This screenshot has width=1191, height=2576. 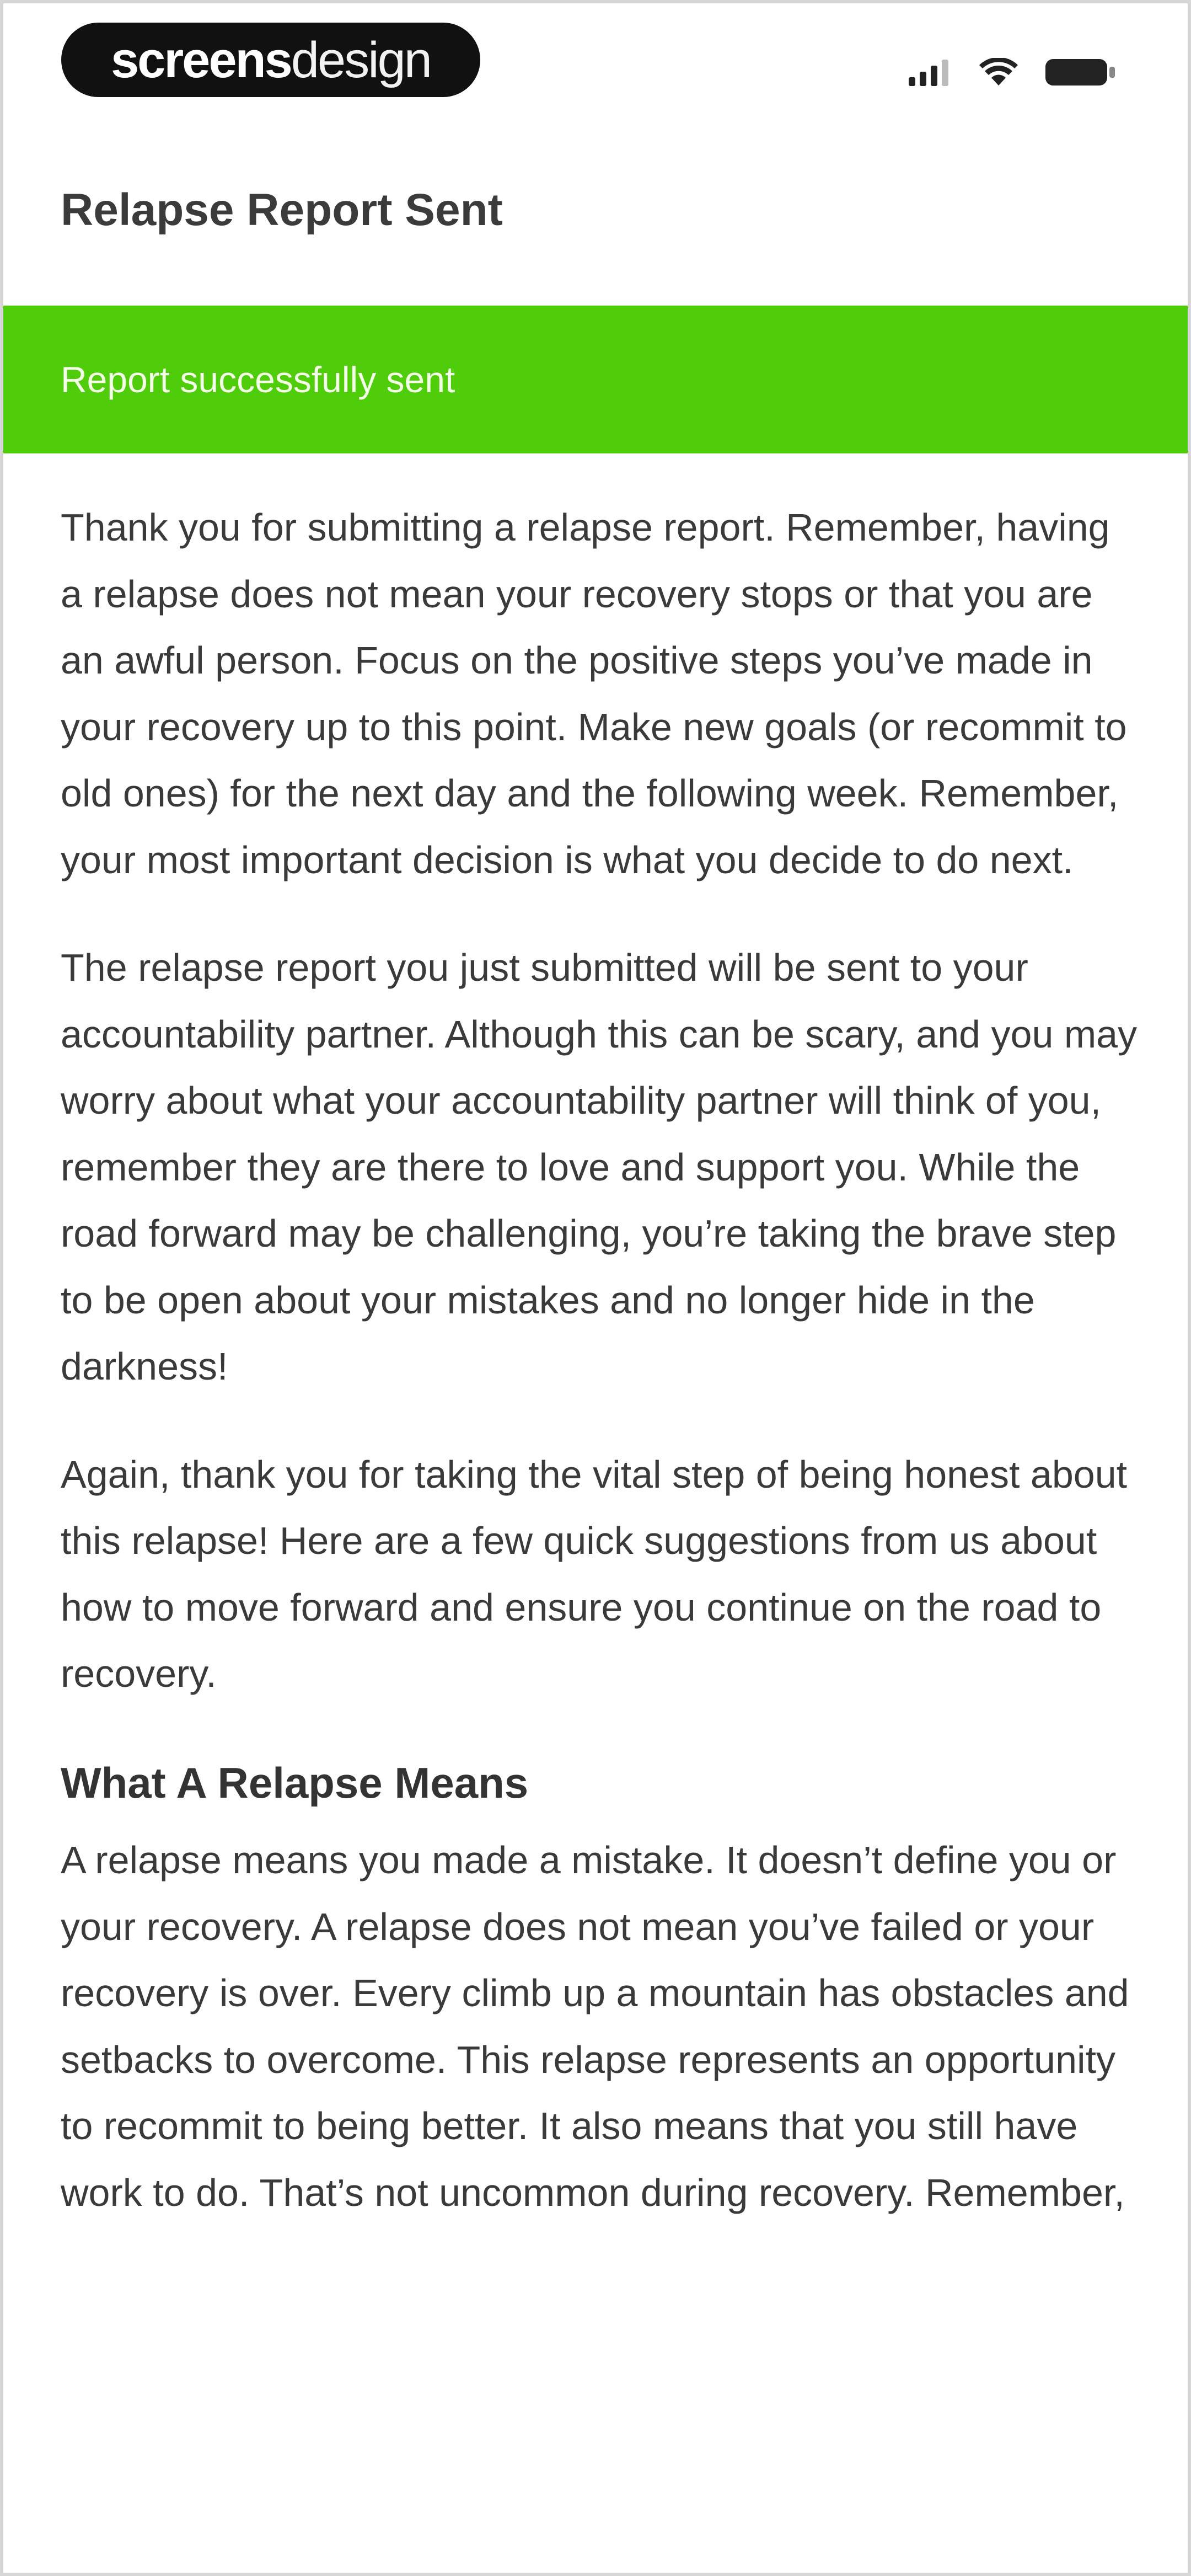 I want to click on page-title: Relapse Report Sent, so click(x=282, y=210).